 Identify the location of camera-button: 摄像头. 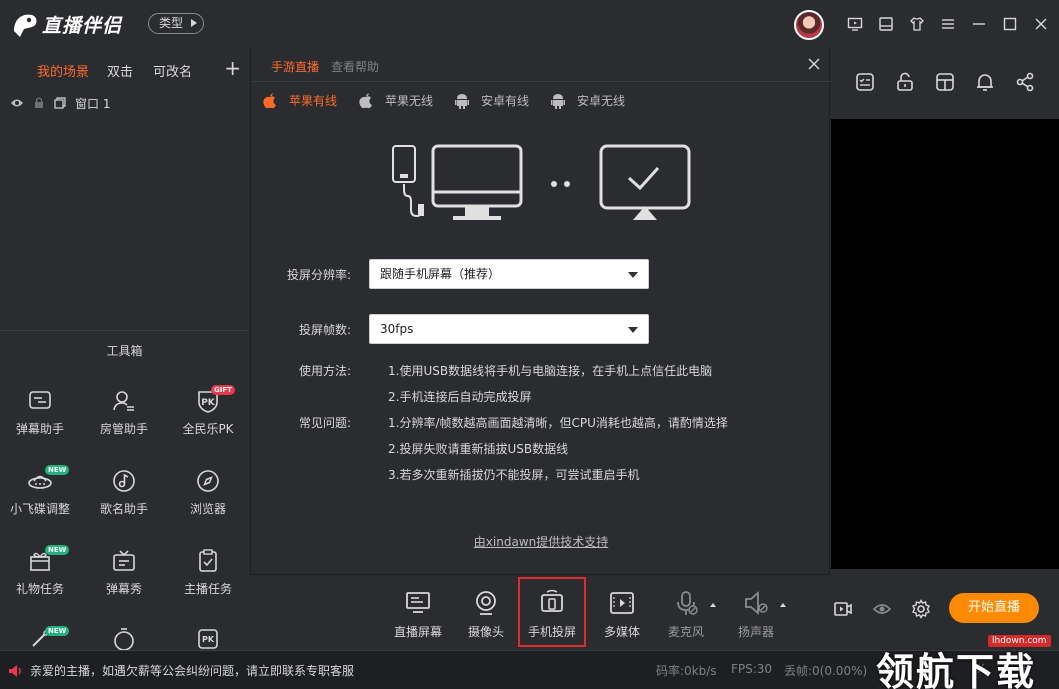
(486, 610).